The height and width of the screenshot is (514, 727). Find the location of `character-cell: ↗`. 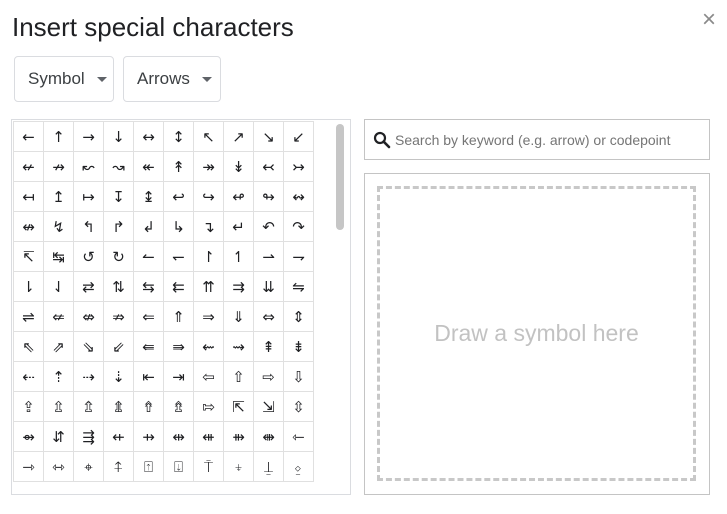

character-cell: ↗ is located at coordinates (238, 136).